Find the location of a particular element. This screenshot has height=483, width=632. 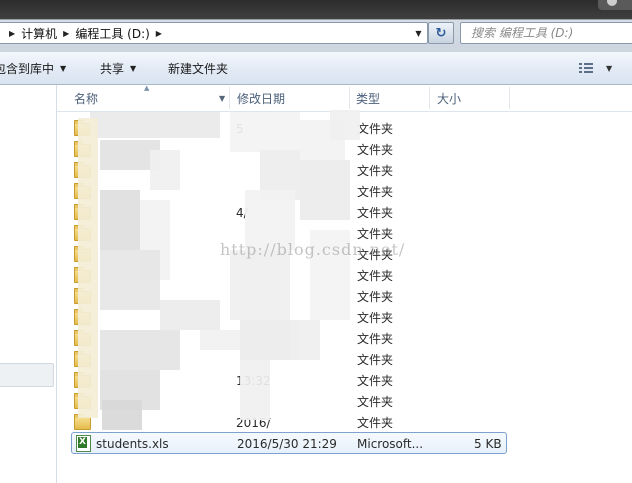

breadcrumb-drive-d: 编程工具 (D:) is located at coordinates (112, 33).